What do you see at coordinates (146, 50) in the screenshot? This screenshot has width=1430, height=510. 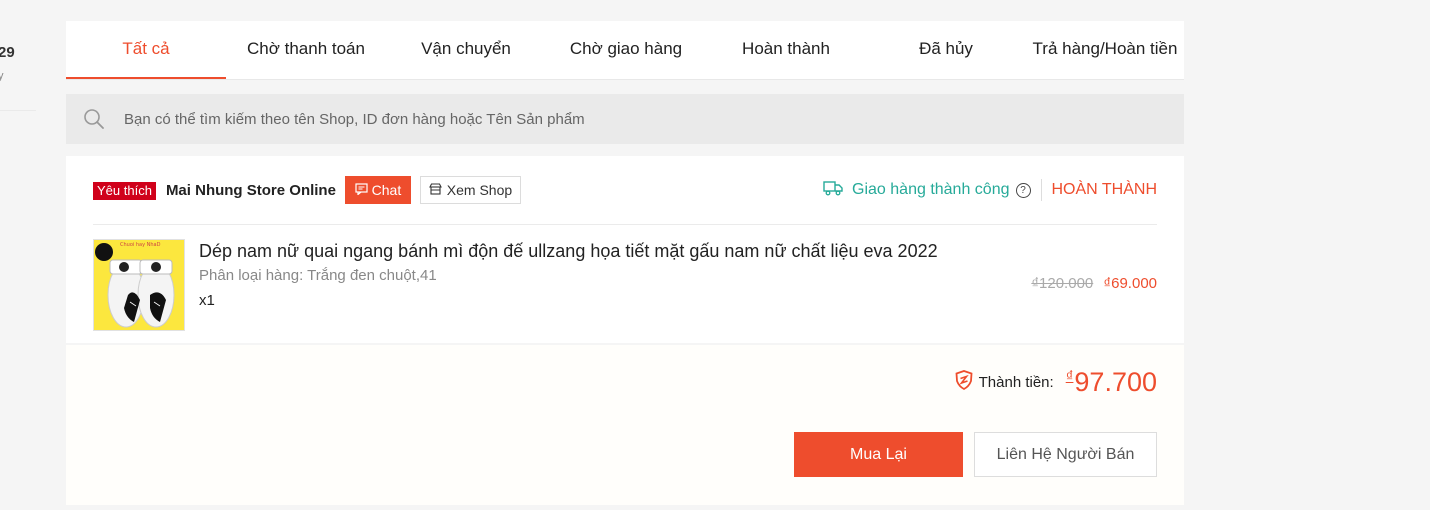 I see `tab-all: Tất cả` at bounding box center [146, 50].